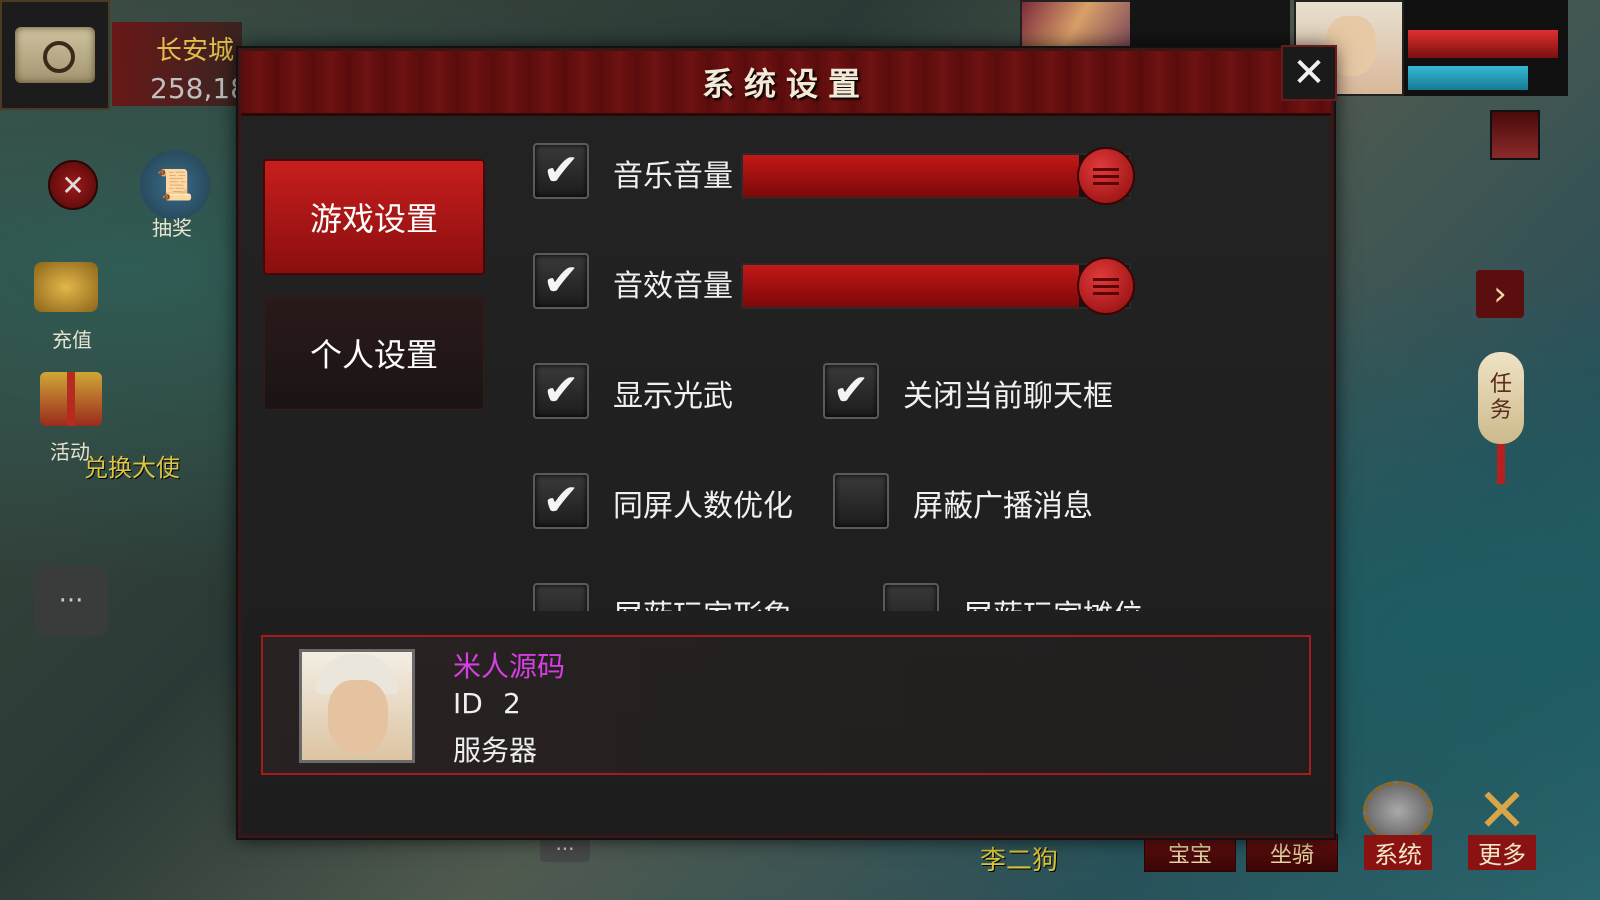  What do you see at coordinates (1053, 601) in the screenshot?
I see `block-player-stall-label: 屏蔽玩家摊位` at bounding box center [1053, 601].